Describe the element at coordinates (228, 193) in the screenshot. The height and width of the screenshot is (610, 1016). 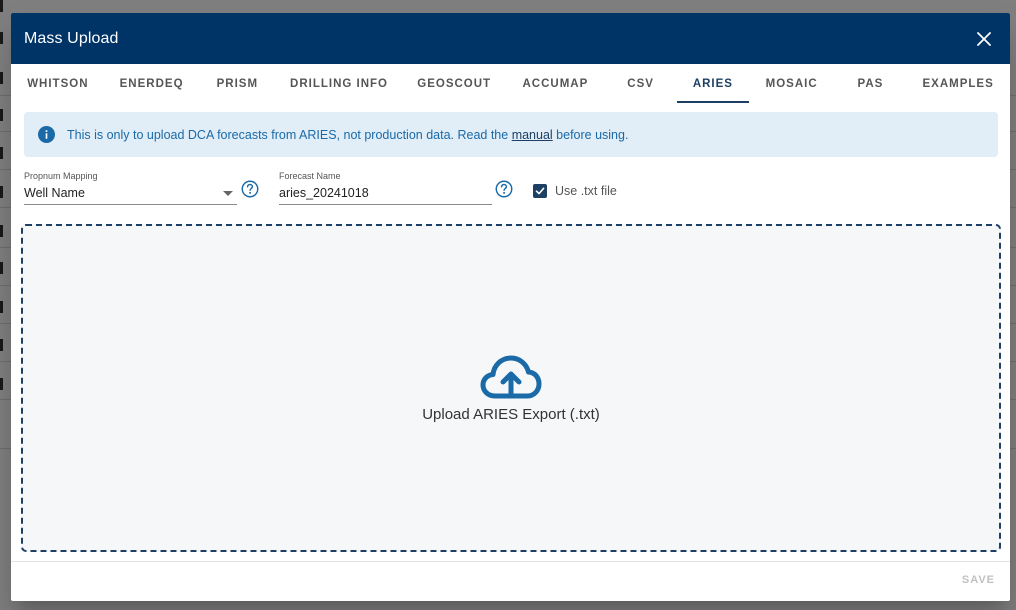
I see `dropdown-arrow-icon` at that location.